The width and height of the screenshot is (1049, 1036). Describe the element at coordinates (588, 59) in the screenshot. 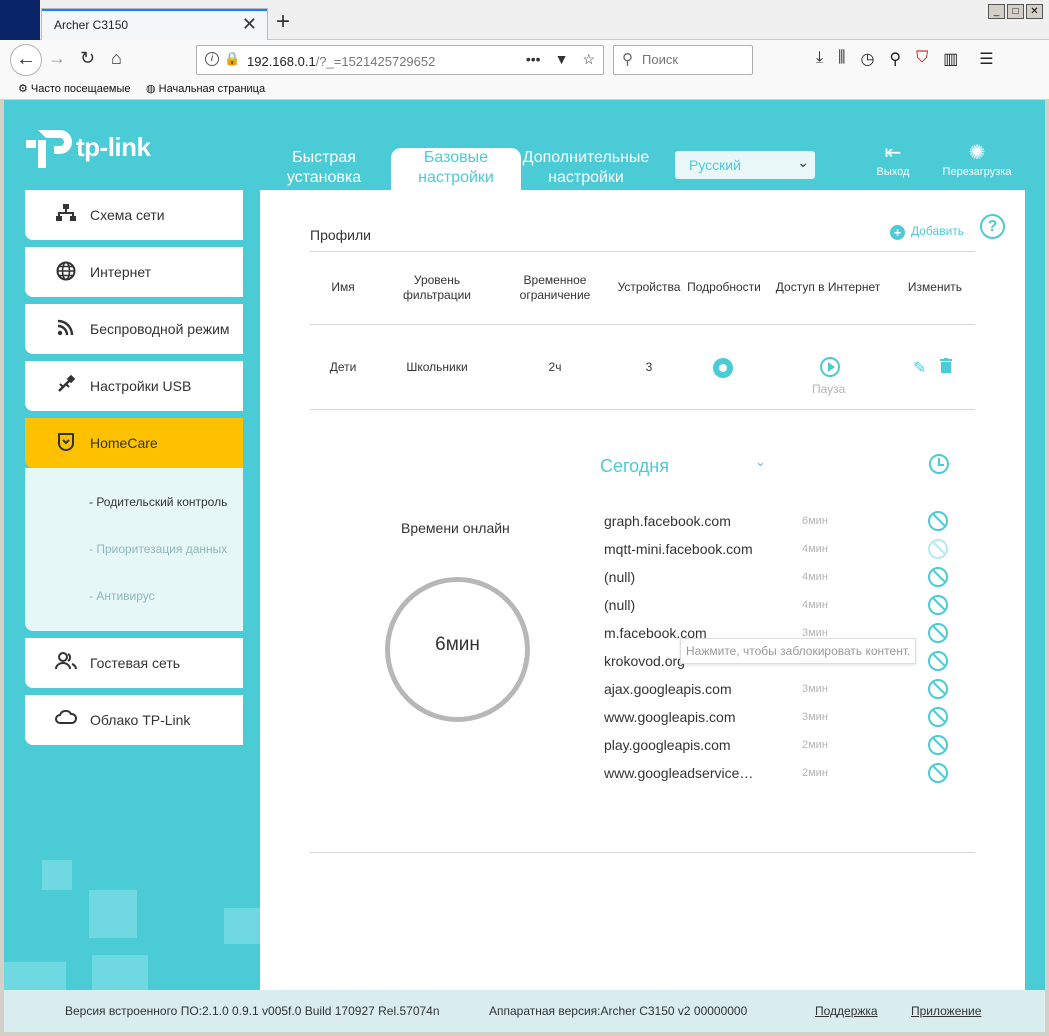

I see `bookmark-star-icon: ☆` at that location.